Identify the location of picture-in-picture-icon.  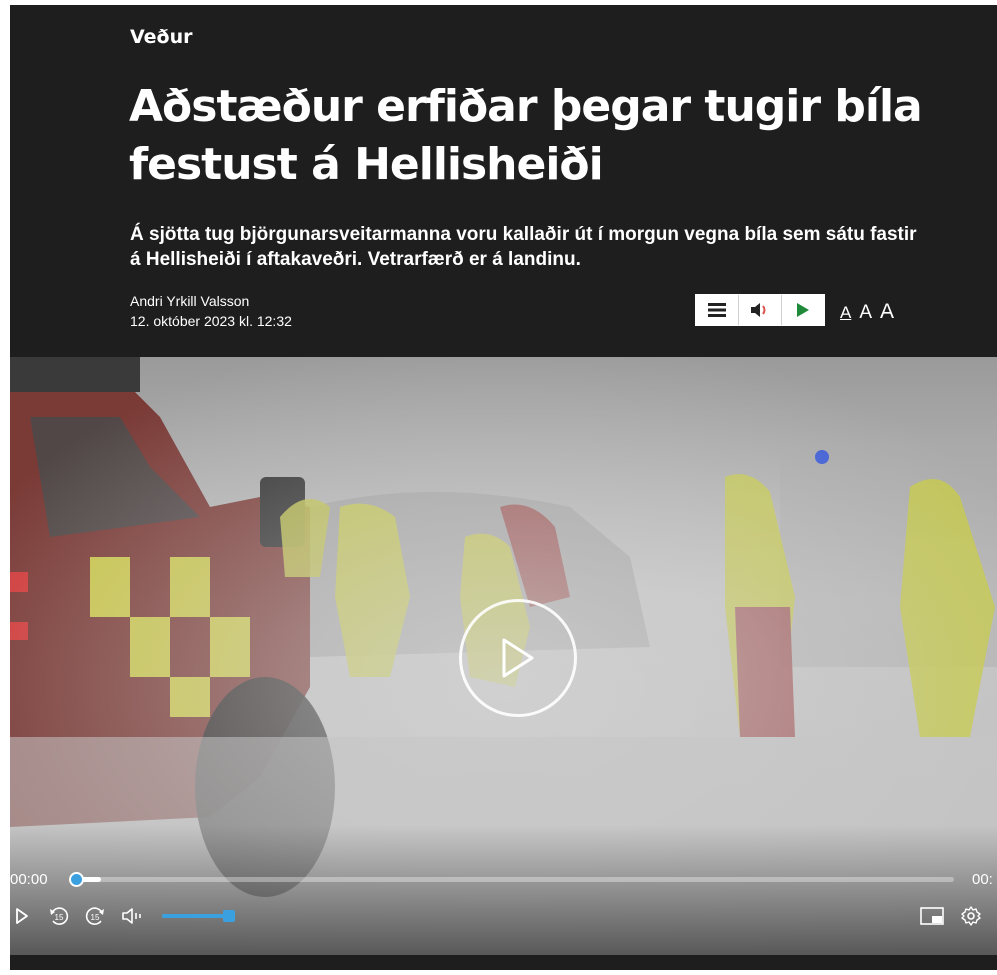
(932, 916).